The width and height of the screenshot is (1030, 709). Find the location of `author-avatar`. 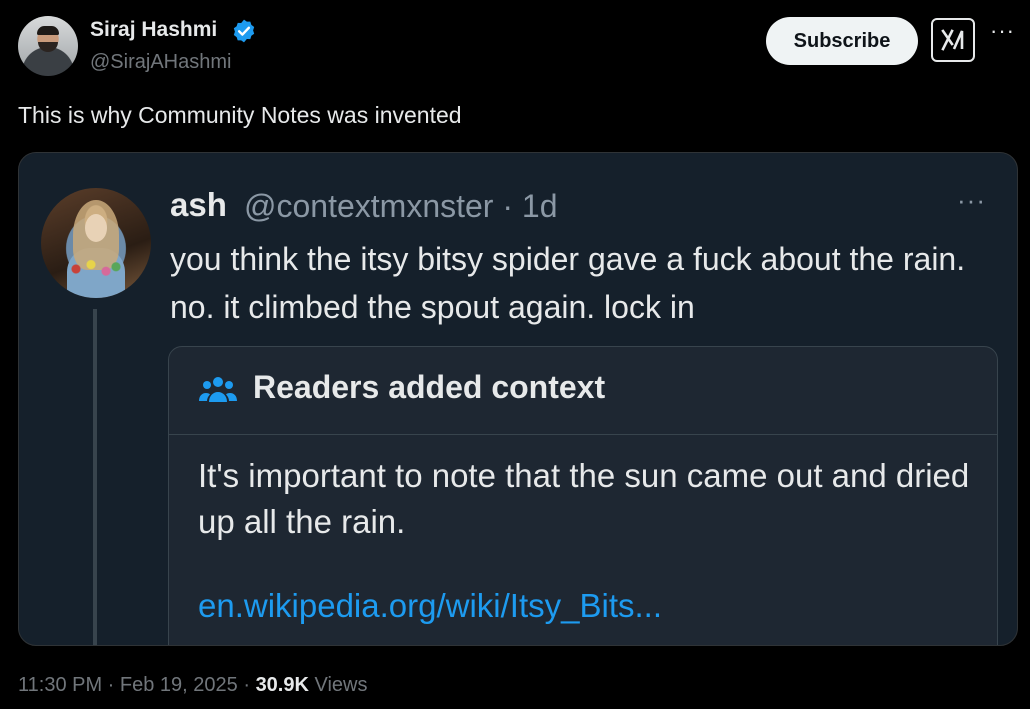

author-avatar is located at coordinates (48, 46).